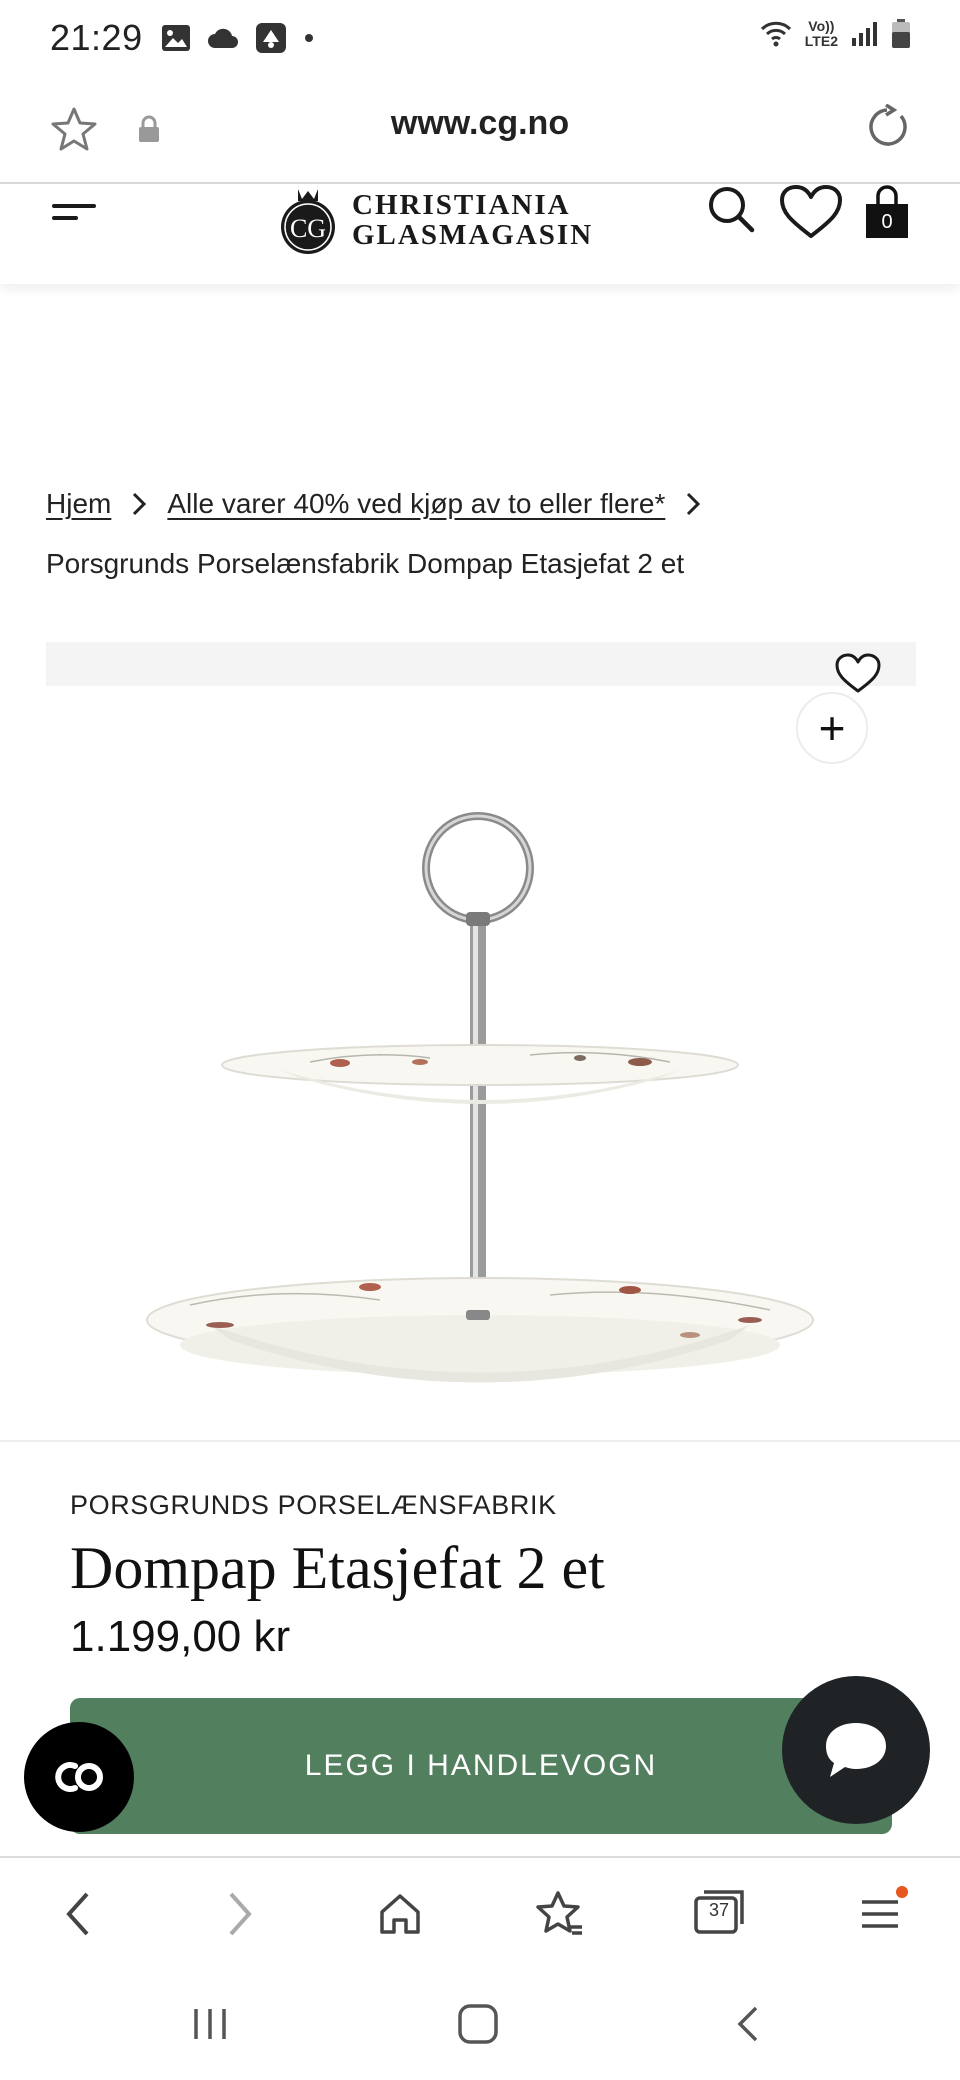 The width and height of the screenshot is (960, 2080). Describe the element at coordinates (731, 209) in the screenshot. I see `search-icon` at that location.